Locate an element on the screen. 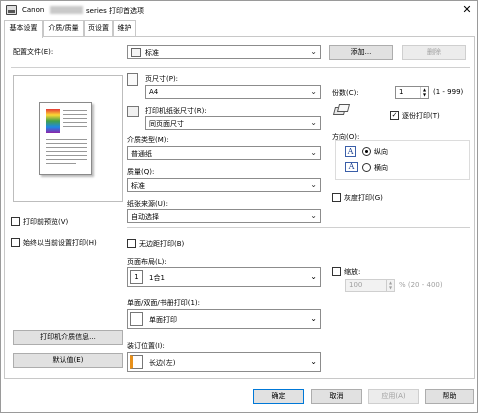 Image resolution: width=478 pixels, height=413 pixels. profile-label: 配置文件(E): is located at coordinates (33, 52).